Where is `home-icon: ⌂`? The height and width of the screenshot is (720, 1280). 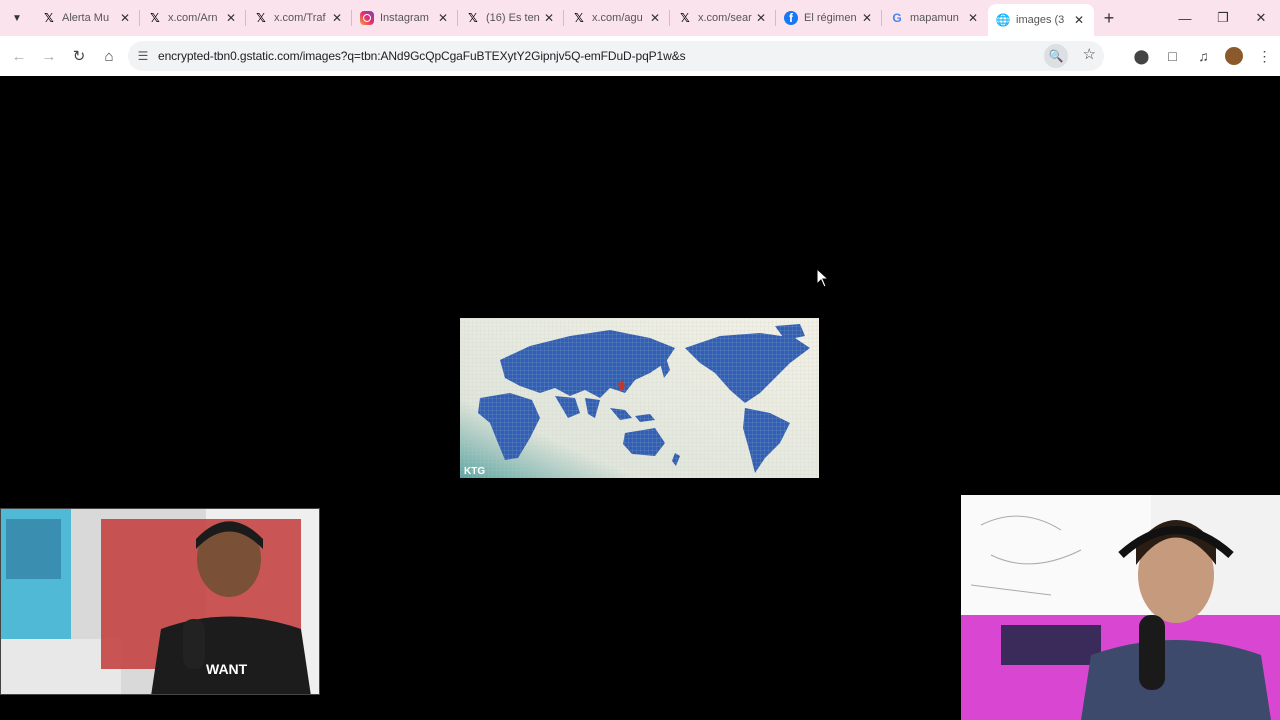
home-icon: ⌂ is located at coordinates (109, 56).